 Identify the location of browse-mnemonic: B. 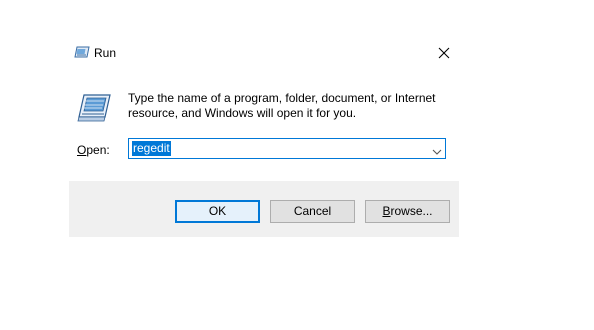
(386, 211).